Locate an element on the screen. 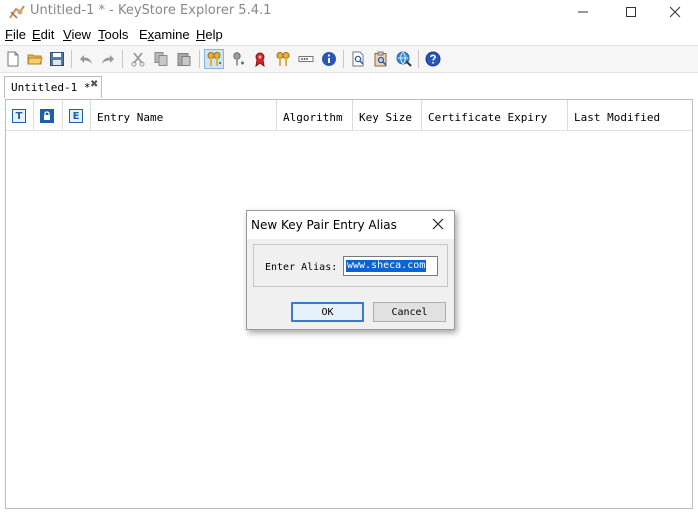  close-window-button is located at coordinates (675, 12).